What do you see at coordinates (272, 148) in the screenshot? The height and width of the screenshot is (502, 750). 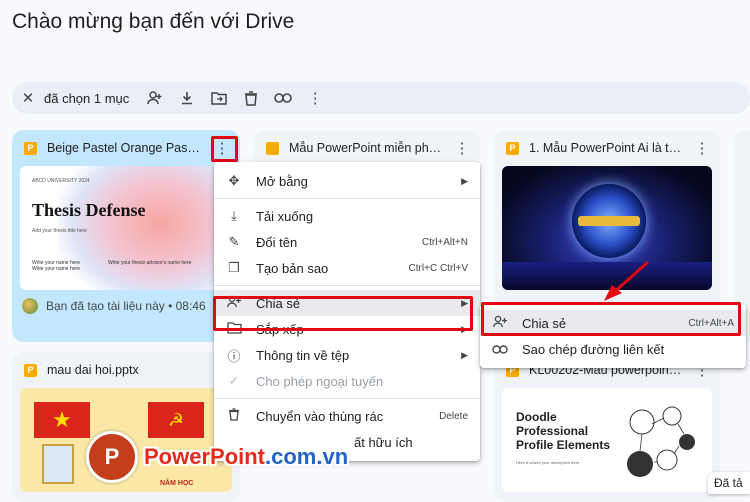 I see `slides-file-icon` at bounding box center [272, 148].